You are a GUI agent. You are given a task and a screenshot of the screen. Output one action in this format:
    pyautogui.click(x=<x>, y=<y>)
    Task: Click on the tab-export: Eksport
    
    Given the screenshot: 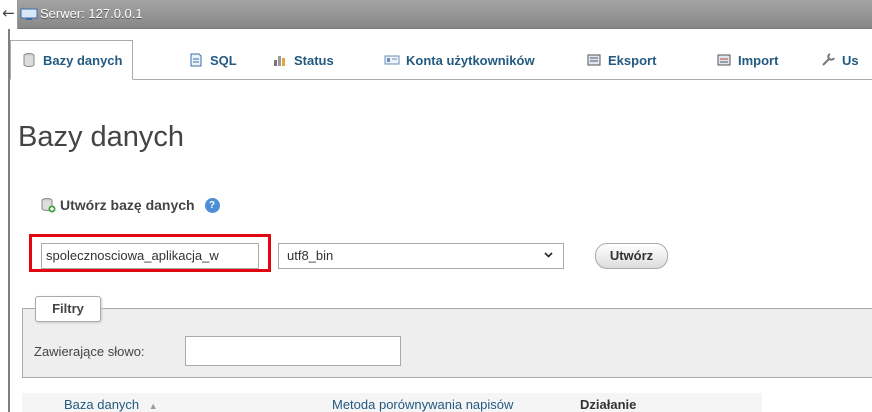 What is the action you would take?
    pyautogui.click(x=621, y=60)
    